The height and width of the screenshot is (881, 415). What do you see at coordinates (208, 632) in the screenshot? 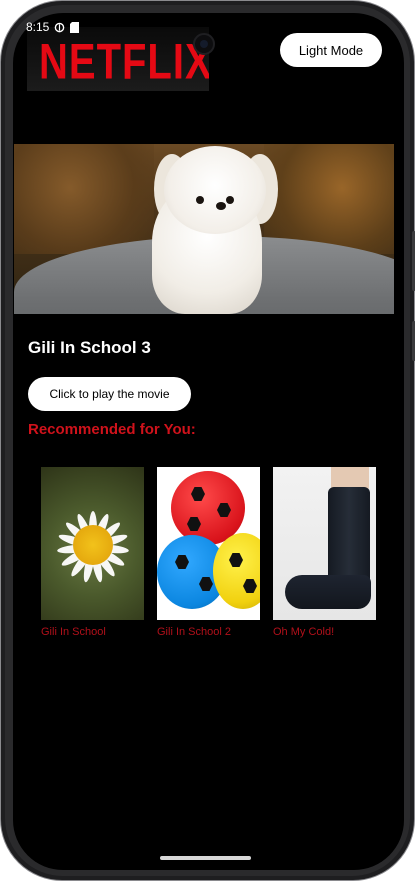
I see `recommendation-title: Gili In School 2` at bounding box center [208, 632].